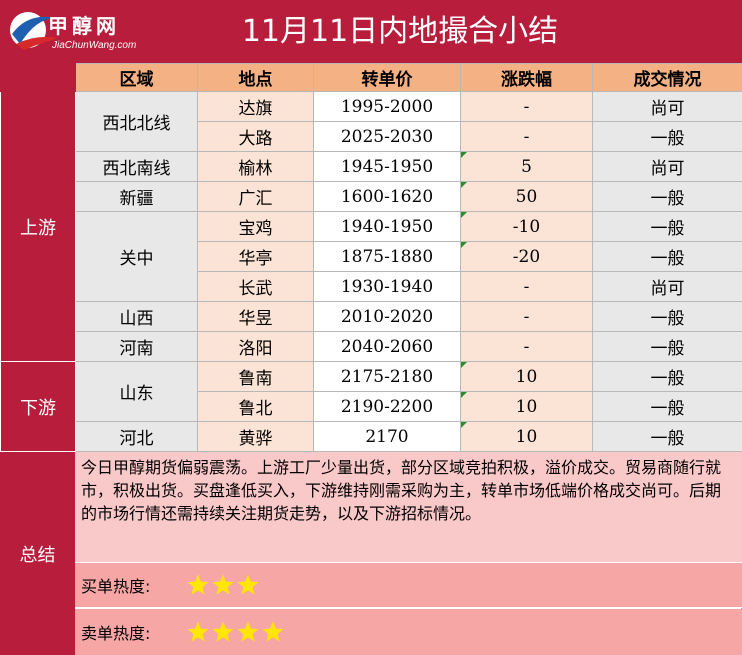 The height and width of the screenshot is (655, 742). I want to click on logo-name: 甲醇网, so click(84, 26).